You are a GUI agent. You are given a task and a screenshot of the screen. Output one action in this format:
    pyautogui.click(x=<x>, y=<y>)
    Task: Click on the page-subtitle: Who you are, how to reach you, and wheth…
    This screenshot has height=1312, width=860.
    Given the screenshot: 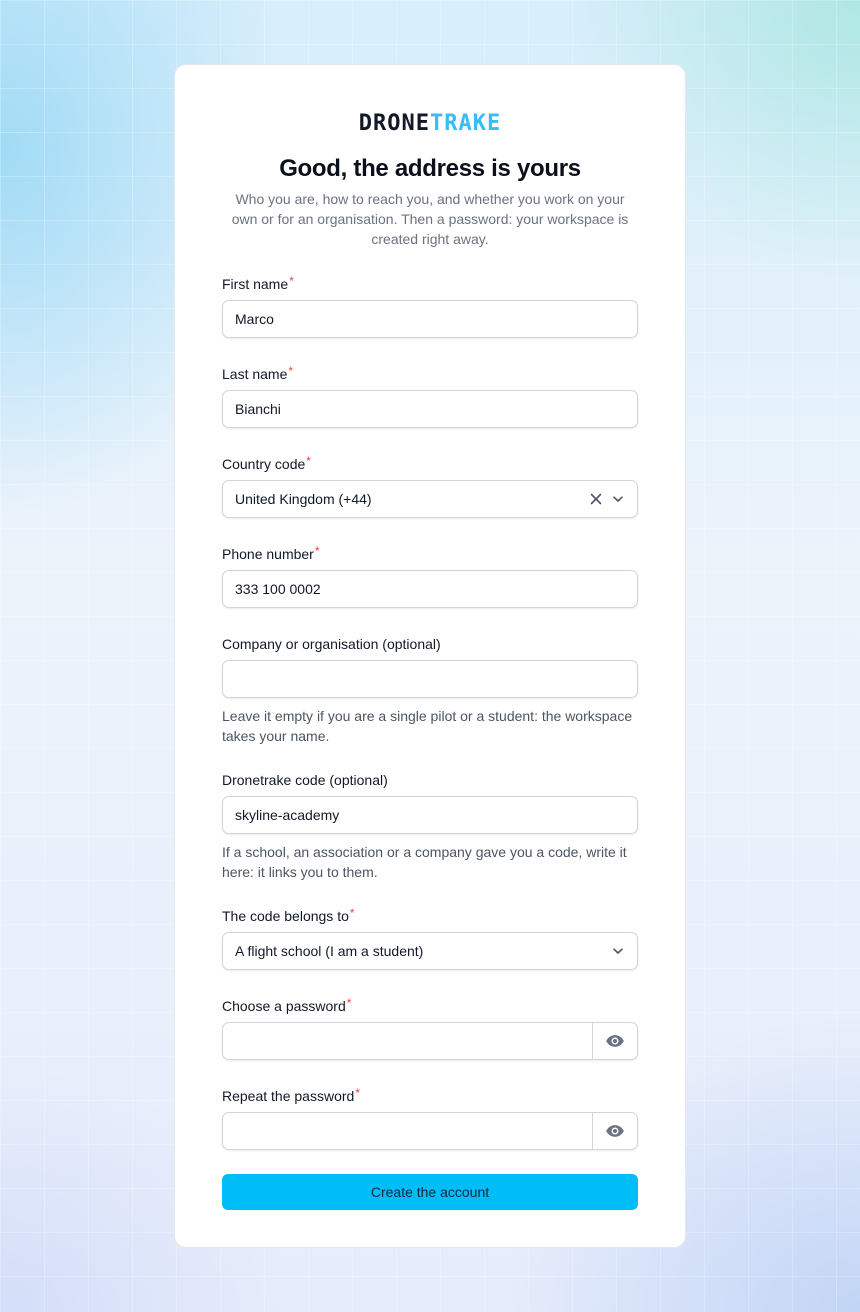 What is the action you would take?
    pyautogui.click(x=430, y=219)
    